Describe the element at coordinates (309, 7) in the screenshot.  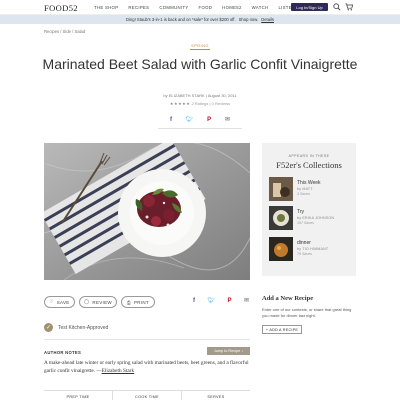
I see `login-button: Log In/Sign Up` at that location.